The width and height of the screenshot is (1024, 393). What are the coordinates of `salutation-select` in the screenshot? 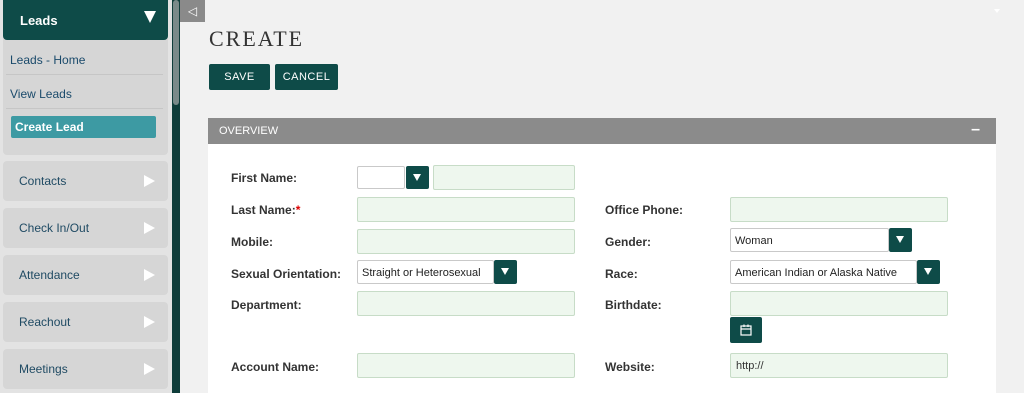 It's located at (381, 177).